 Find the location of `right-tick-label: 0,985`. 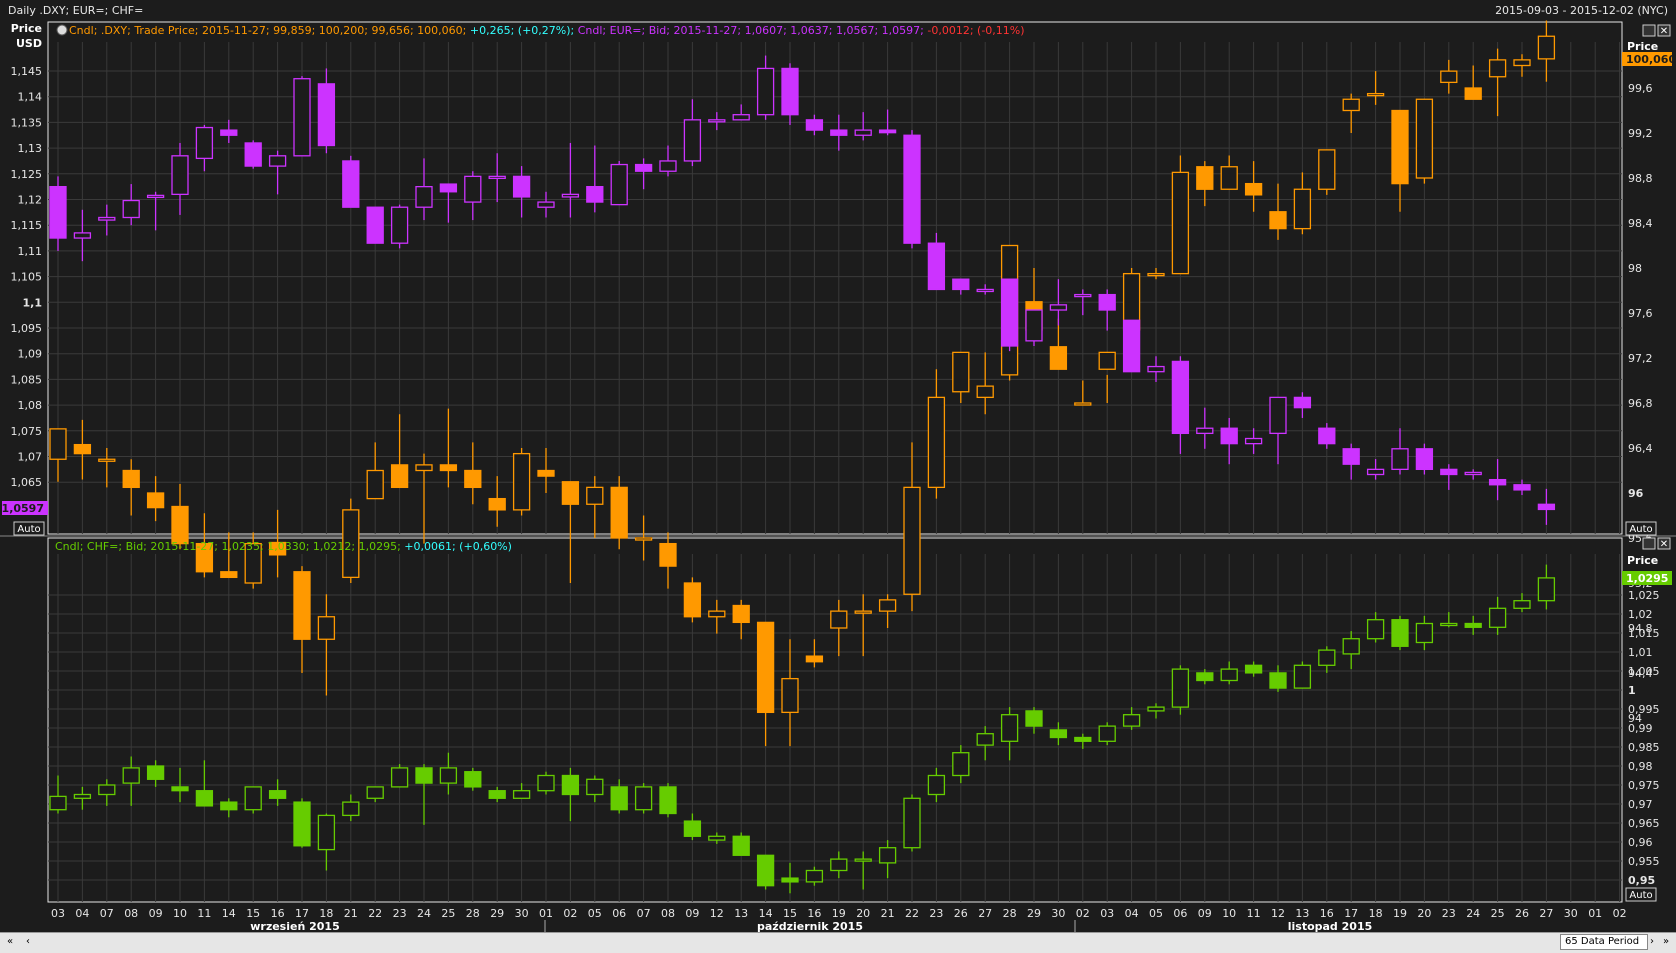

right-tick-label: 0,985 is located at coordinates (1644, 747).